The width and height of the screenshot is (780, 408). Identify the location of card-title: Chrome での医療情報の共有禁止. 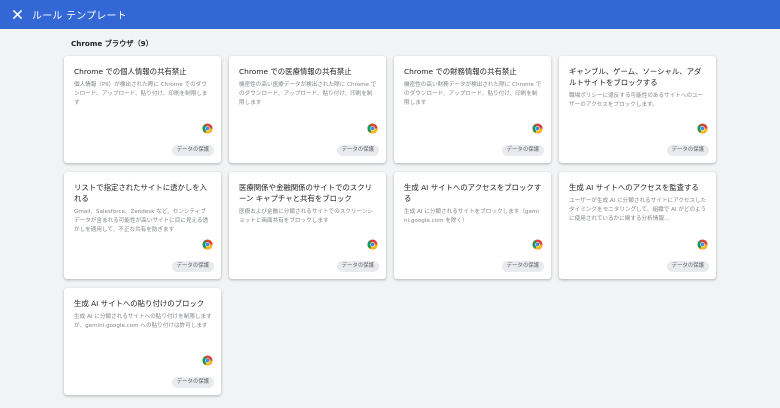
(295, 71).